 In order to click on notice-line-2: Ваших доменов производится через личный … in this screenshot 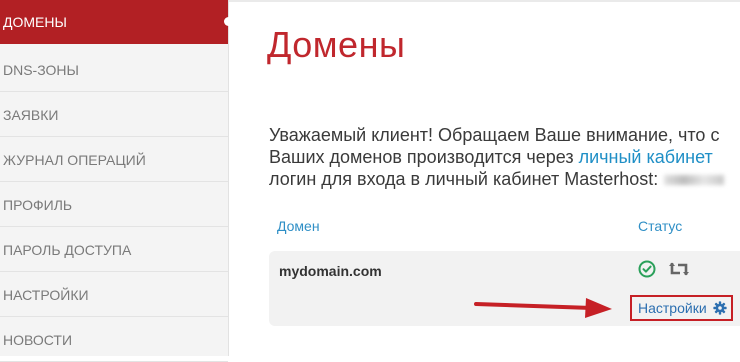, I will do `click(504, 157)`.